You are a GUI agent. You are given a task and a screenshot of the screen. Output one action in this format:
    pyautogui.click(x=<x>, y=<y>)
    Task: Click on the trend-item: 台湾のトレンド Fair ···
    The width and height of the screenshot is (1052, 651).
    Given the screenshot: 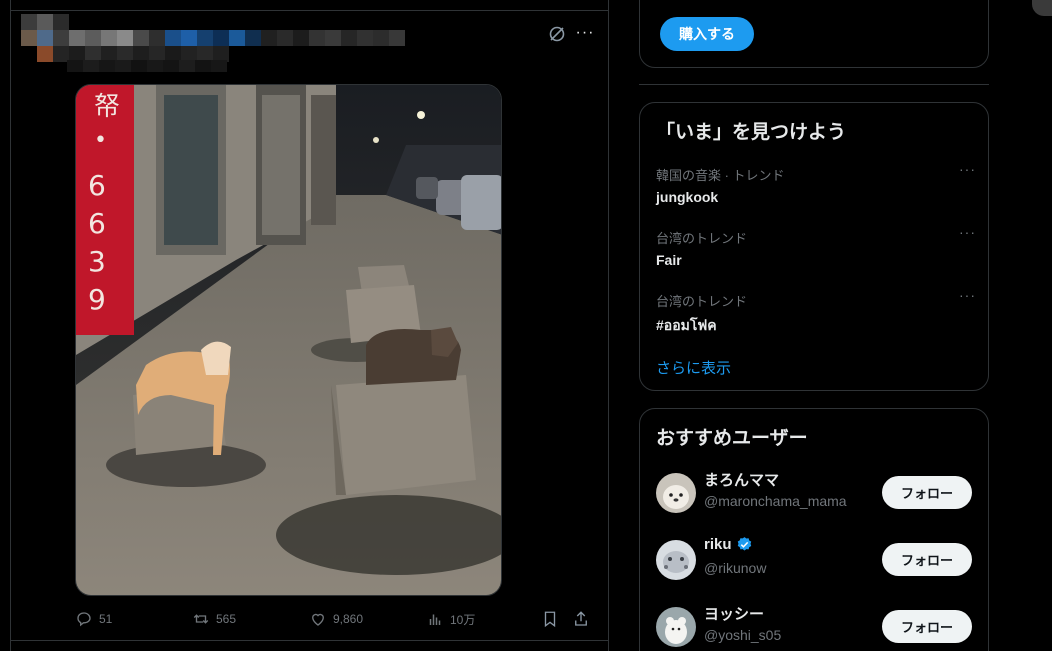 What is the action you would take?
    pyautogui.click(x=816, y=246)
    